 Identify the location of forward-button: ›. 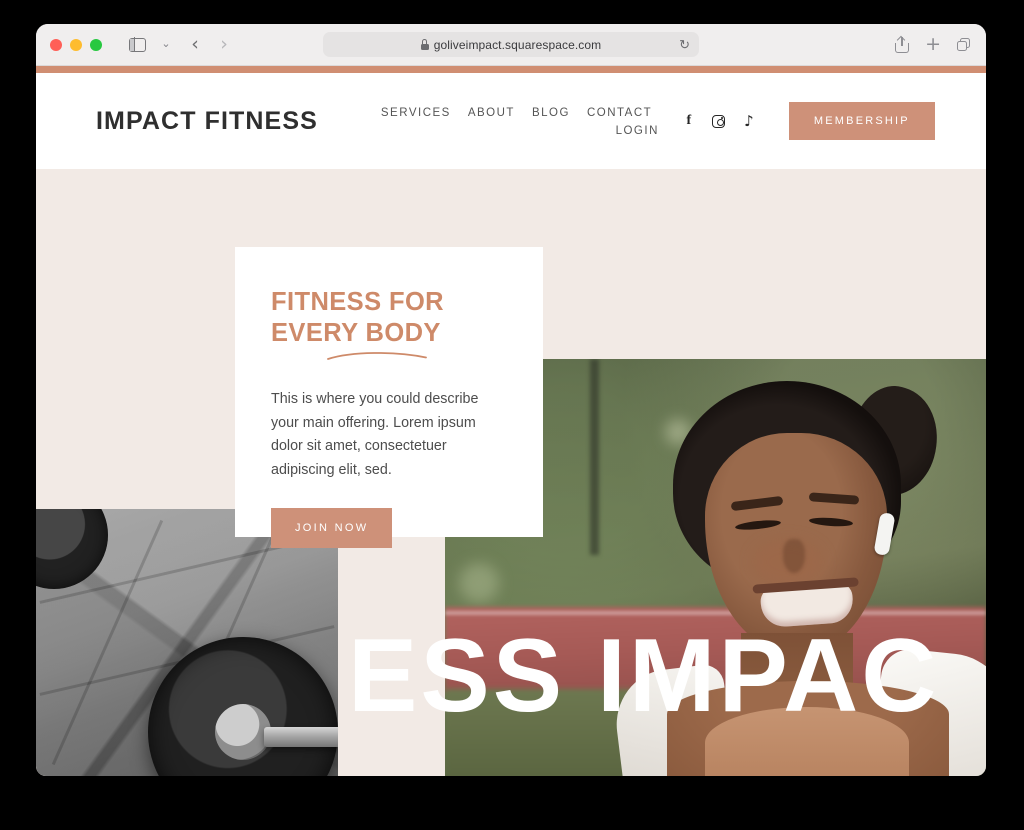
(224, 45).